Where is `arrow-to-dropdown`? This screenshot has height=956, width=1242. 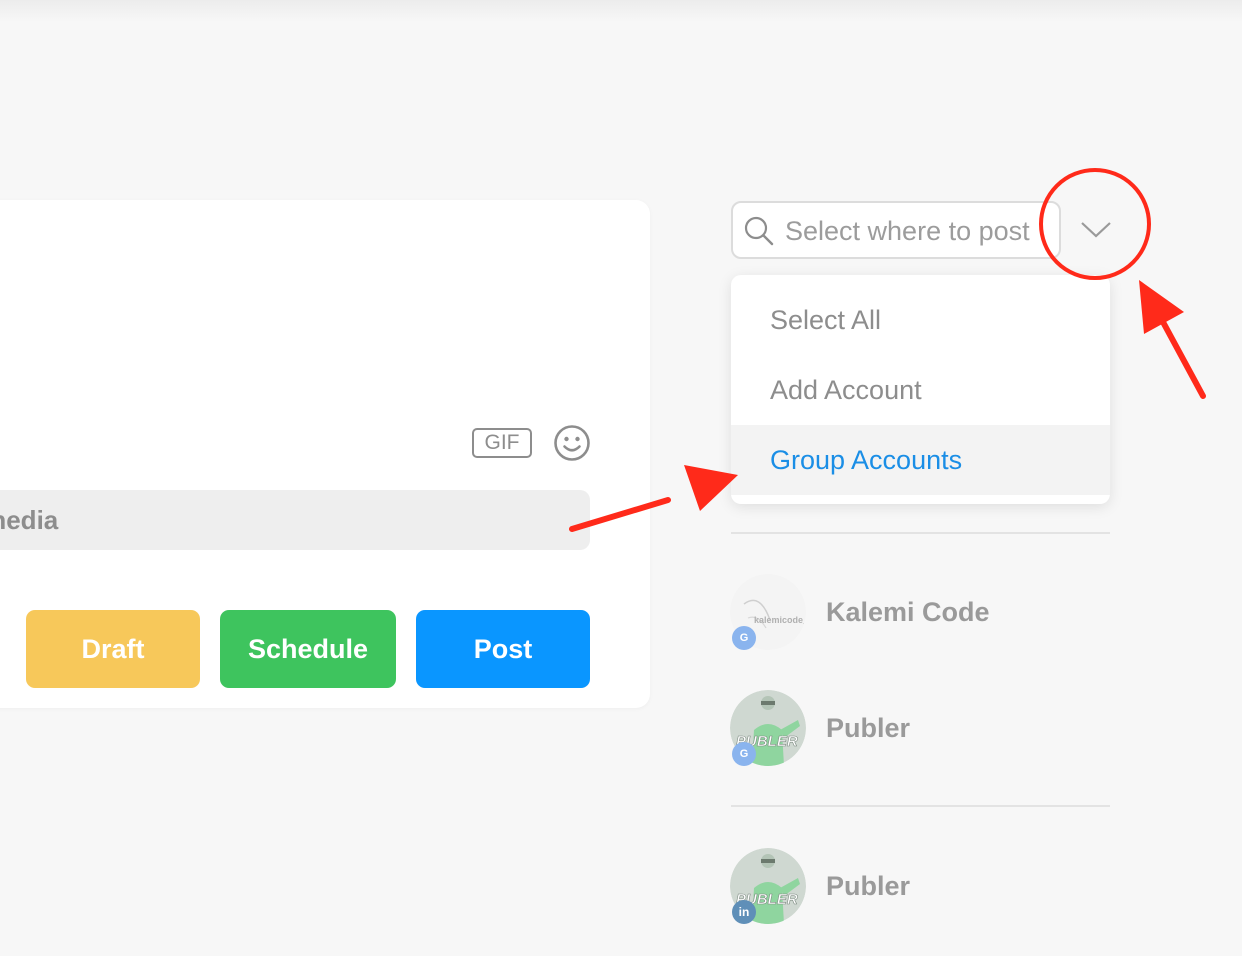
arrow-to-dropdown is located at coordinates (1172, 339).